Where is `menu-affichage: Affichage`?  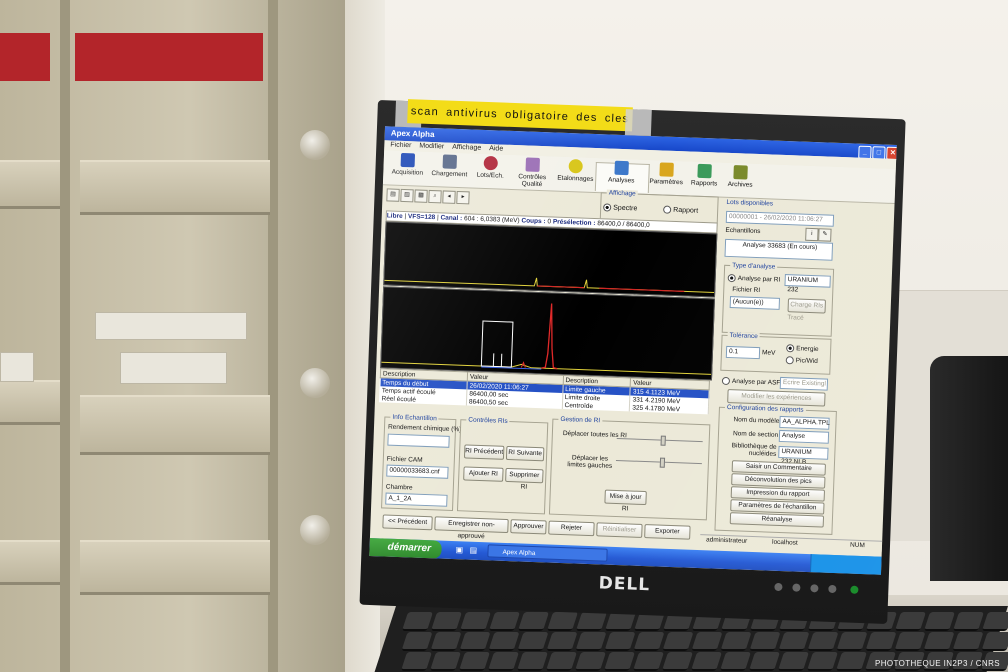
menu-affichage: Affichage is located at coordinates (466, 148).